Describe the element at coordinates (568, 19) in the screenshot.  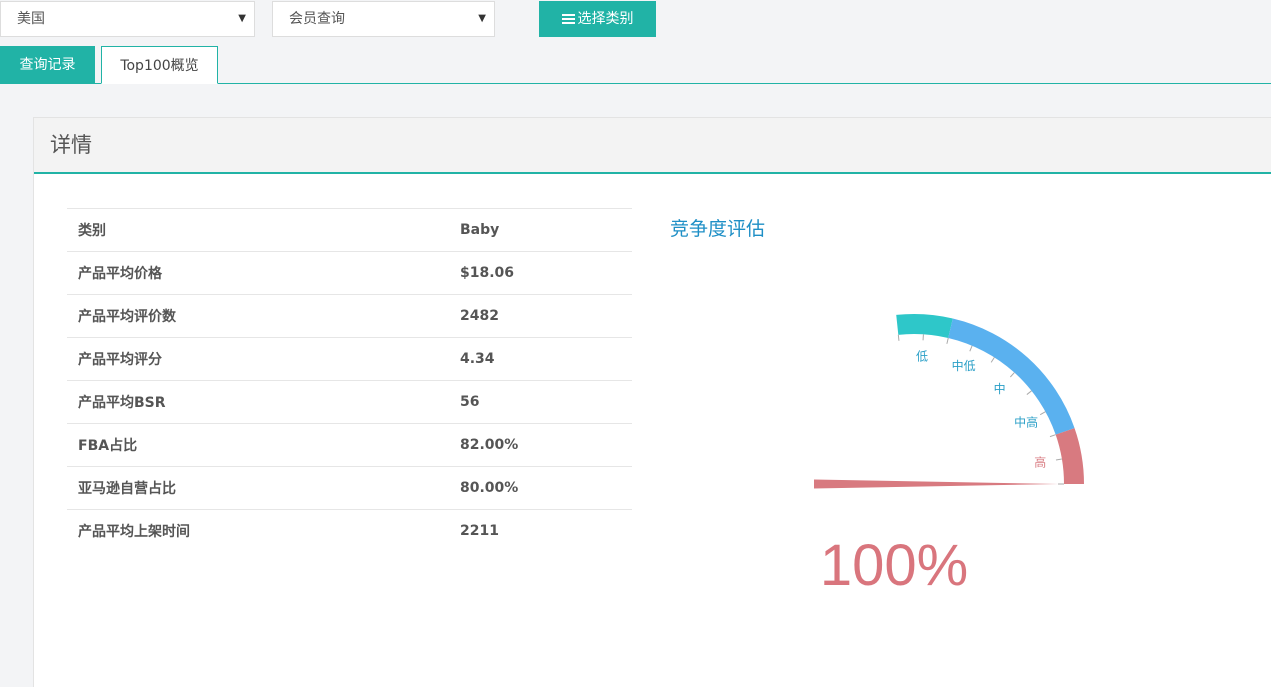
I see `list-icon` at that location.